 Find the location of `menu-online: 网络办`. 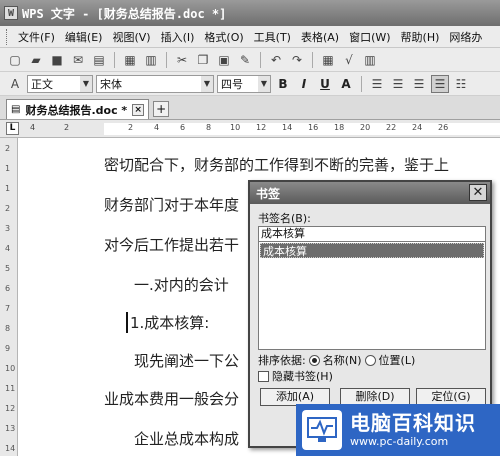

menu-online: 网络办 is located at coordinates (465, 37).